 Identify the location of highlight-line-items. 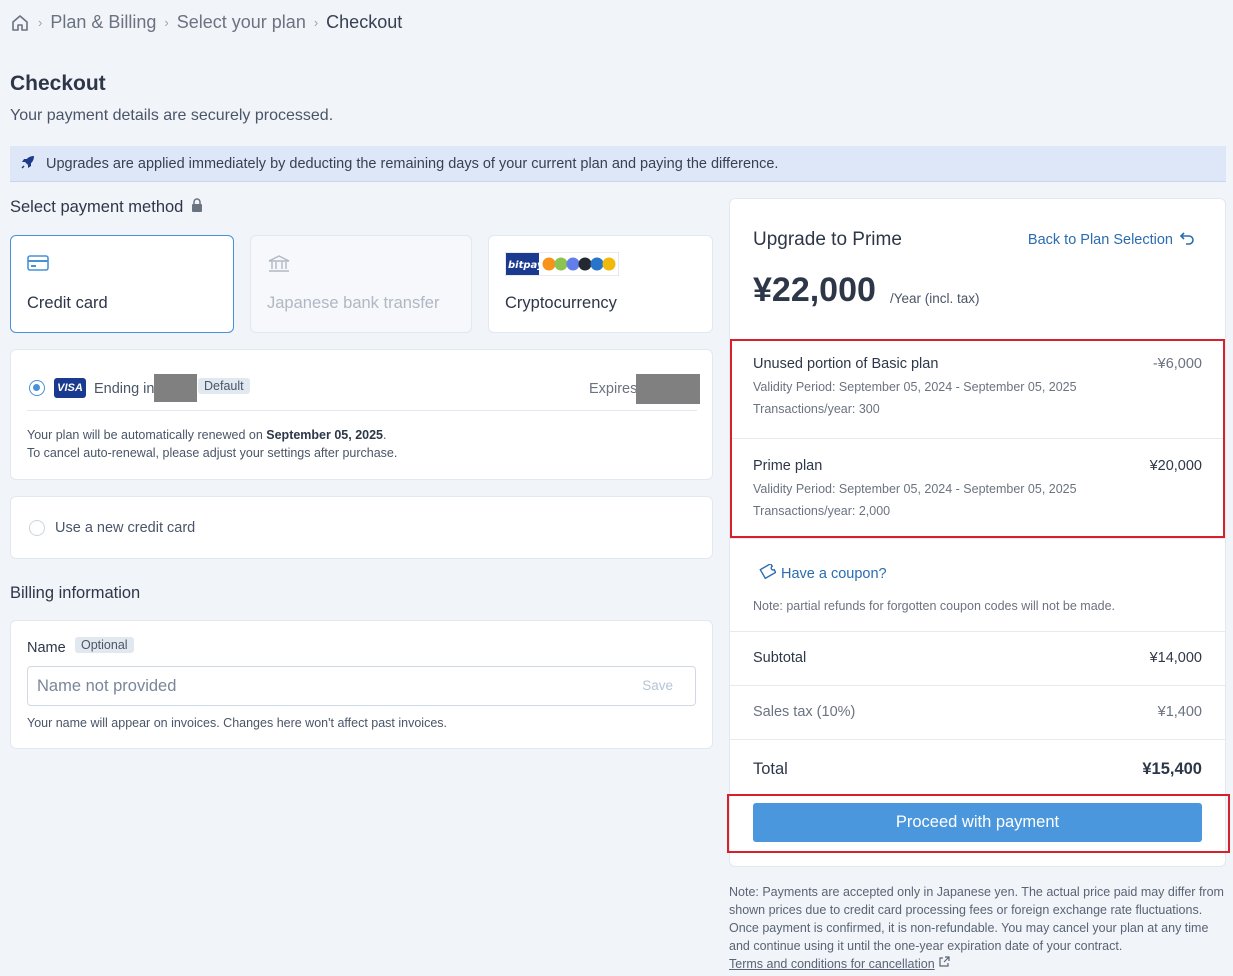
(977, 438).